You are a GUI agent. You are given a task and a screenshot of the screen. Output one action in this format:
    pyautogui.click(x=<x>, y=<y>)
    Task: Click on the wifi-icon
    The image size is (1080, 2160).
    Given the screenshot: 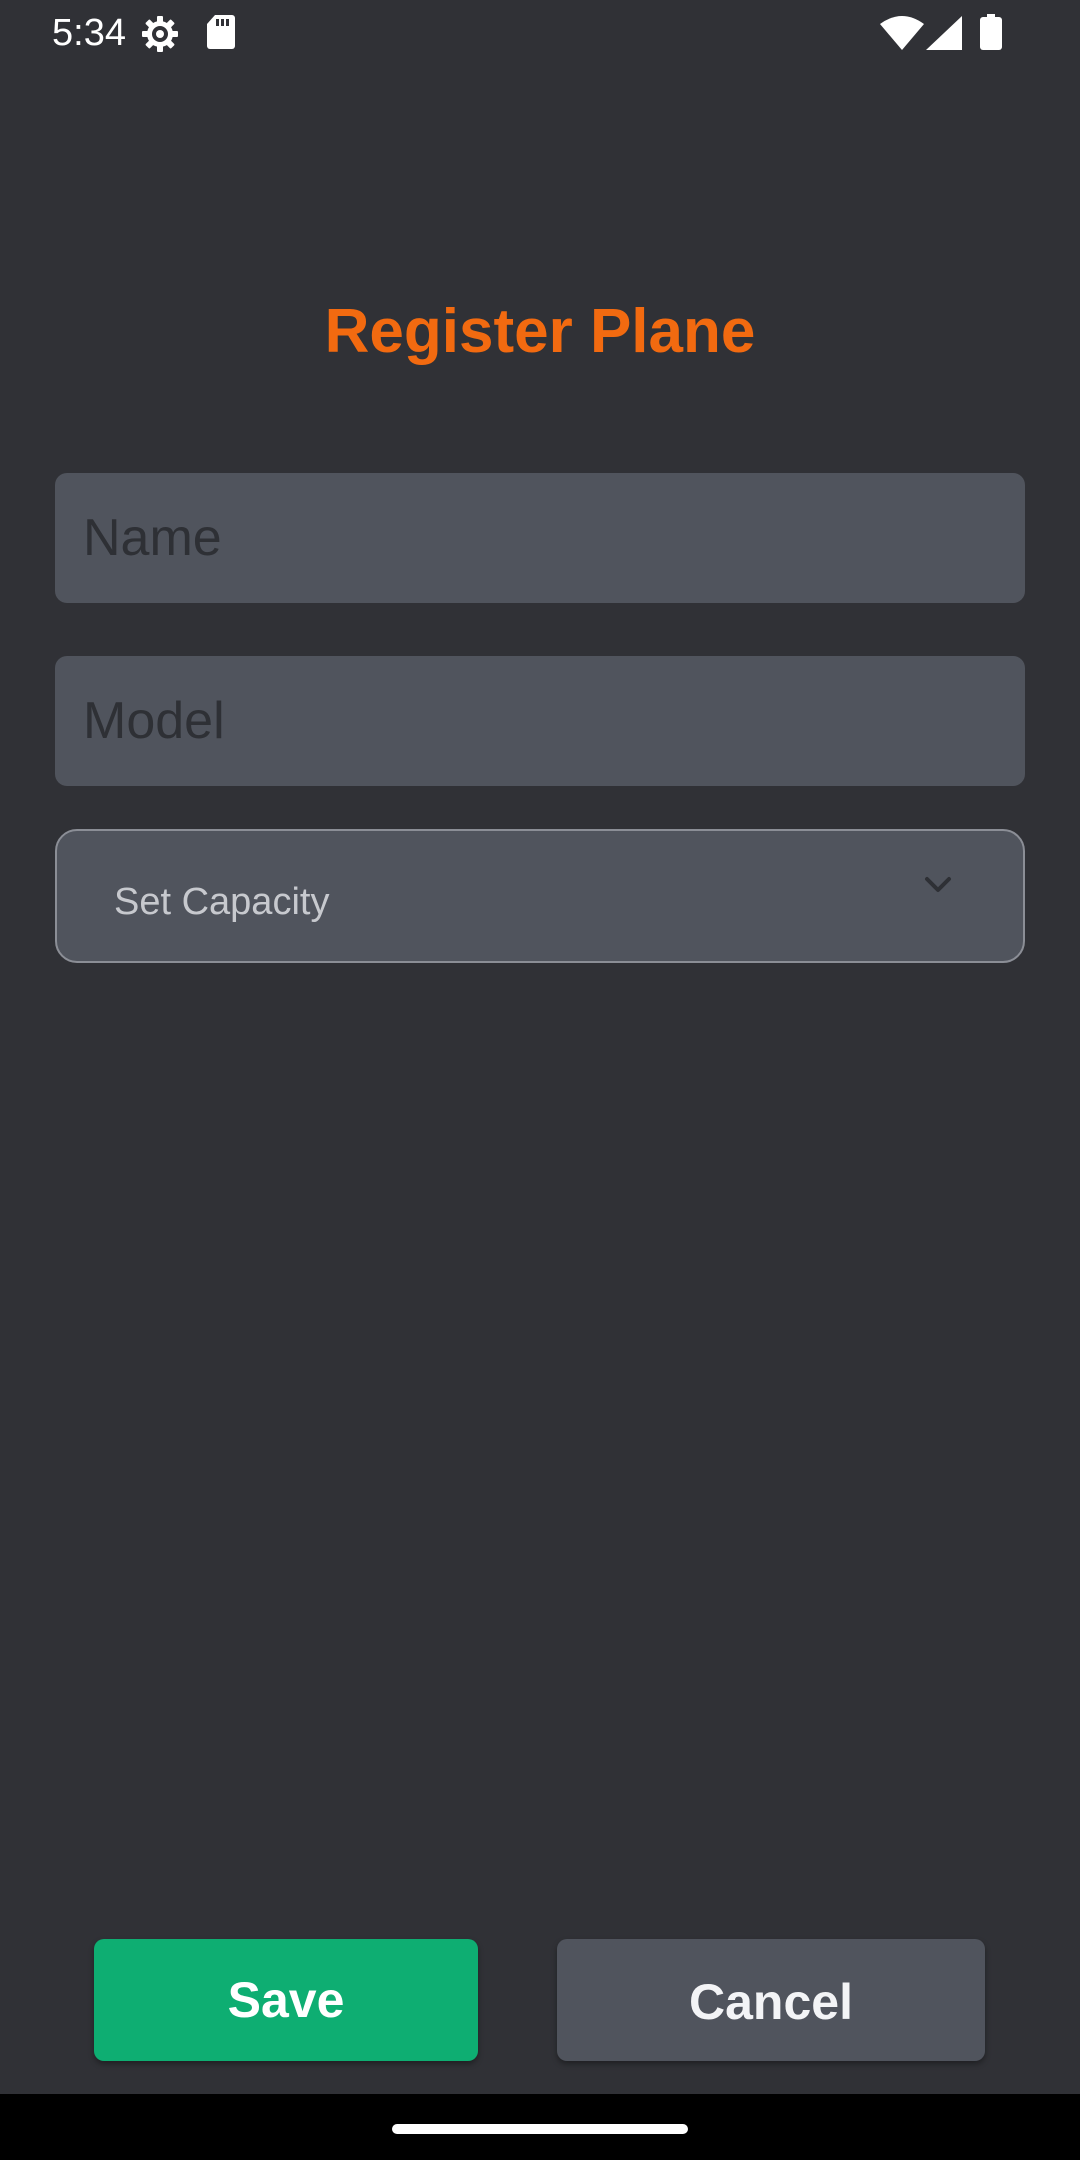 What is the action you would take?
    pyautogui.click(x=902, y=35)
    